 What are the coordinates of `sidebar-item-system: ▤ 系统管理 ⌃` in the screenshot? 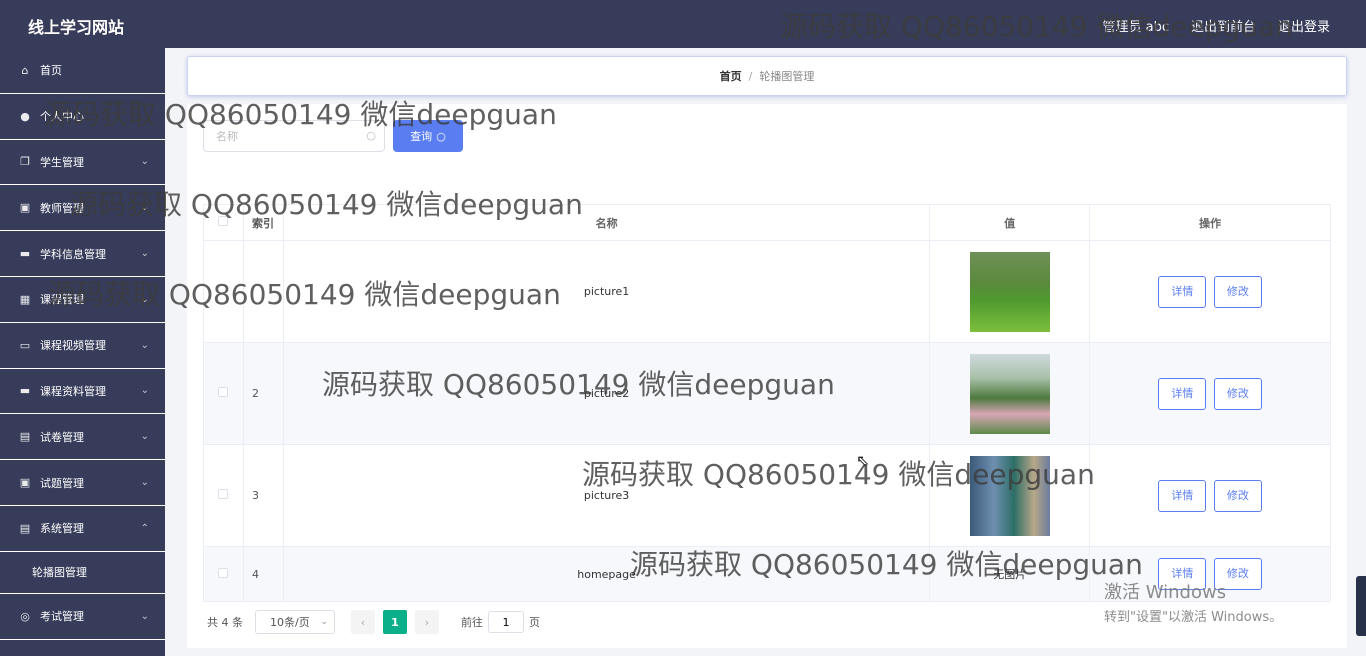 It's located at (82, 529).